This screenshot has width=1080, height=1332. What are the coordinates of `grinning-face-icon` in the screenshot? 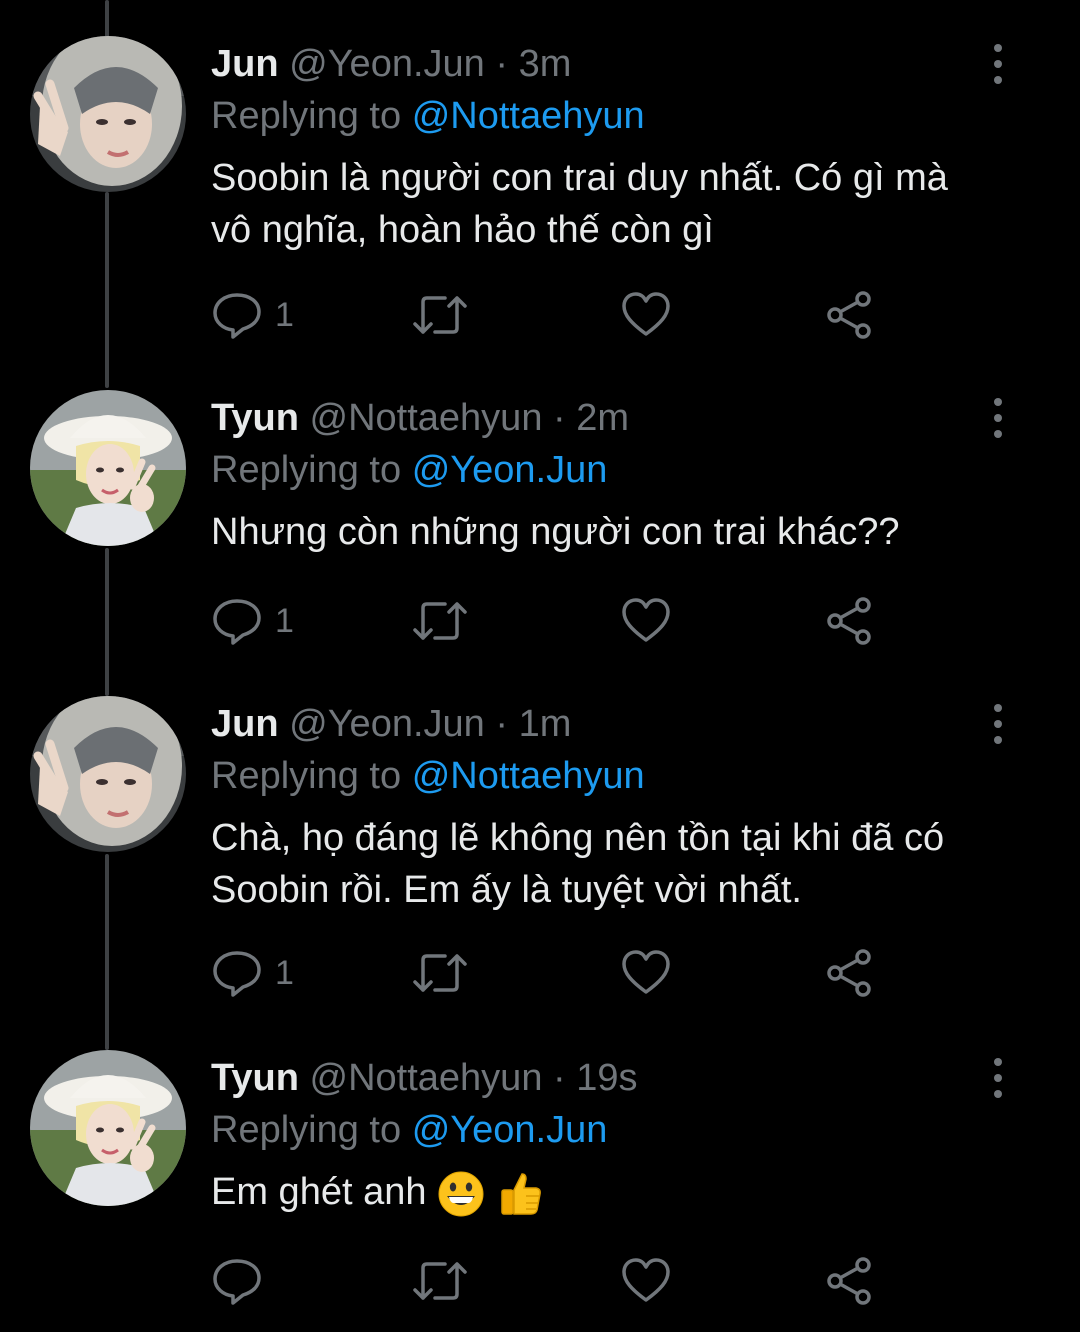 It's located at (461, 1194).